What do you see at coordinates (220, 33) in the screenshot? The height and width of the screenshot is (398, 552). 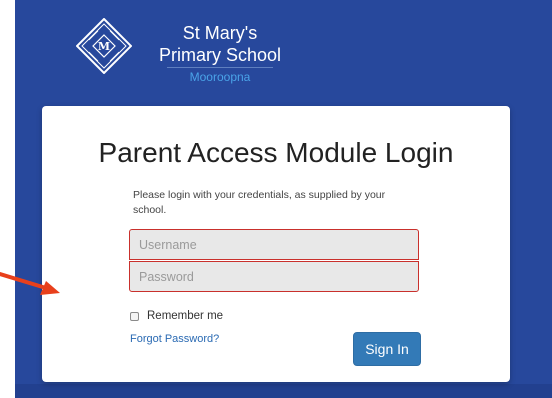 I see `school-name-line1: St Mary's` at bounding box center [220, 33].